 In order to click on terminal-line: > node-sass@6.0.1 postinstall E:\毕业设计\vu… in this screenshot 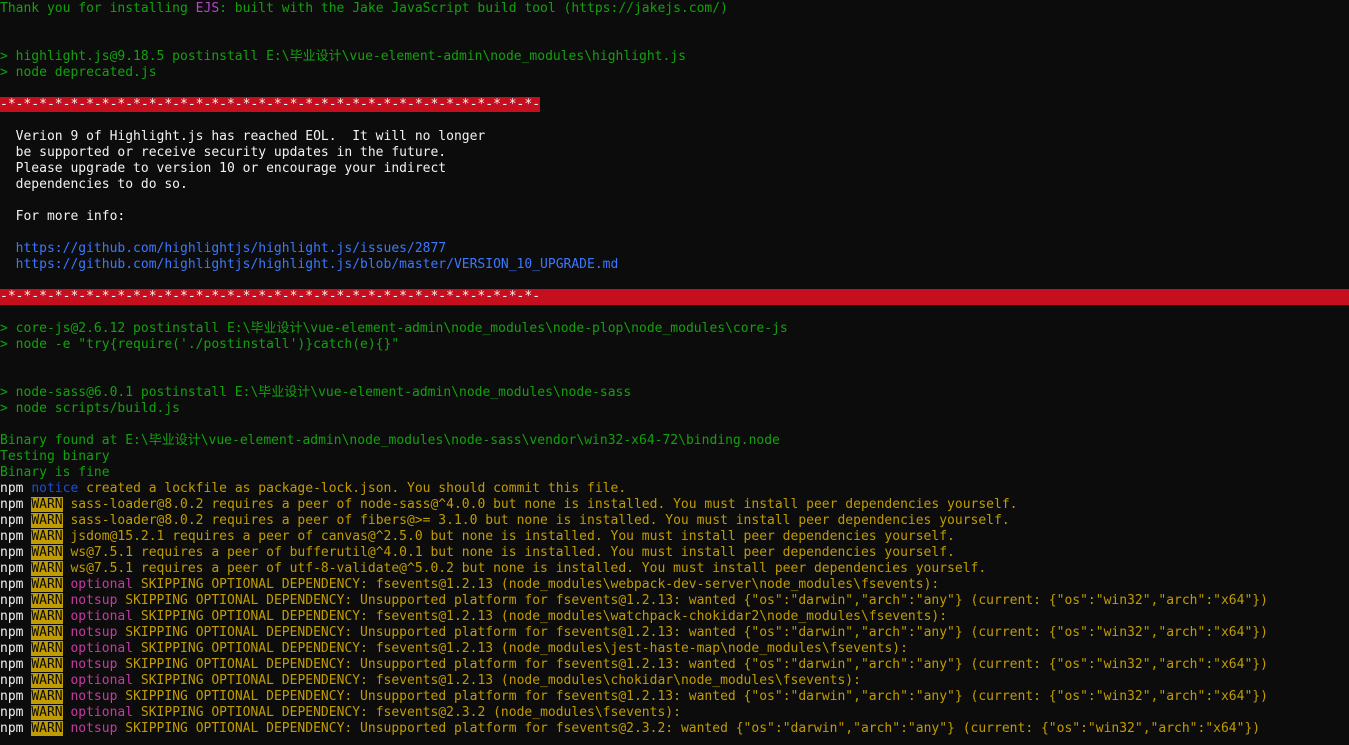, I will do `click(674, 393)`.